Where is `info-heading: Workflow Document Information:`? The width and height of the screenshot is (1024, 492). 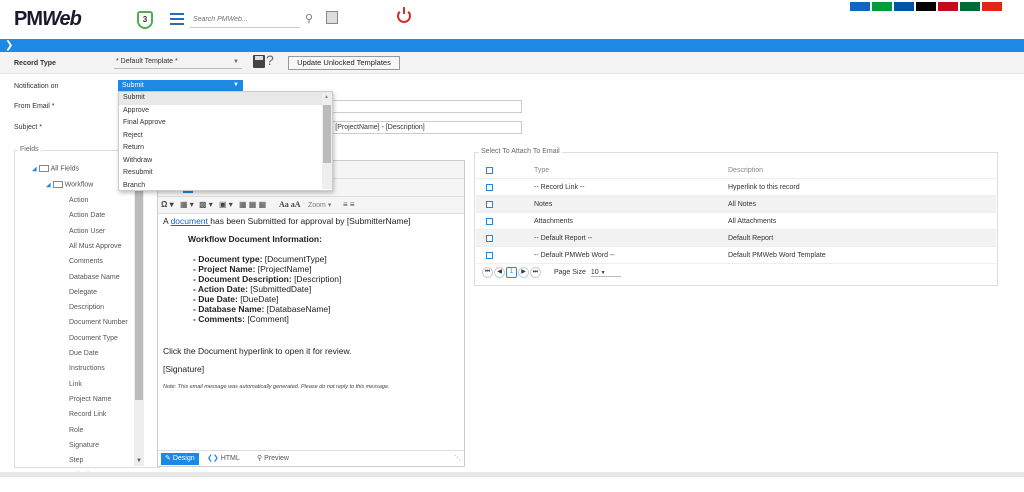
info-heading: Workflow Document Information: is located at coordinates (255, 239).